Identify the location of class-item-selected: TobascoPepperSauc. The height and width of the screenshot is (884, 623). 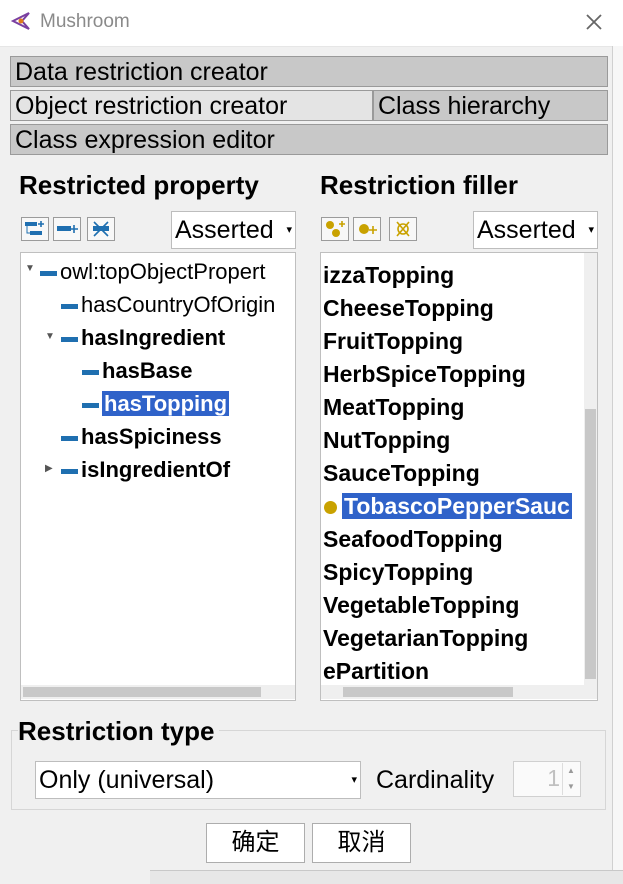
(446, 506).